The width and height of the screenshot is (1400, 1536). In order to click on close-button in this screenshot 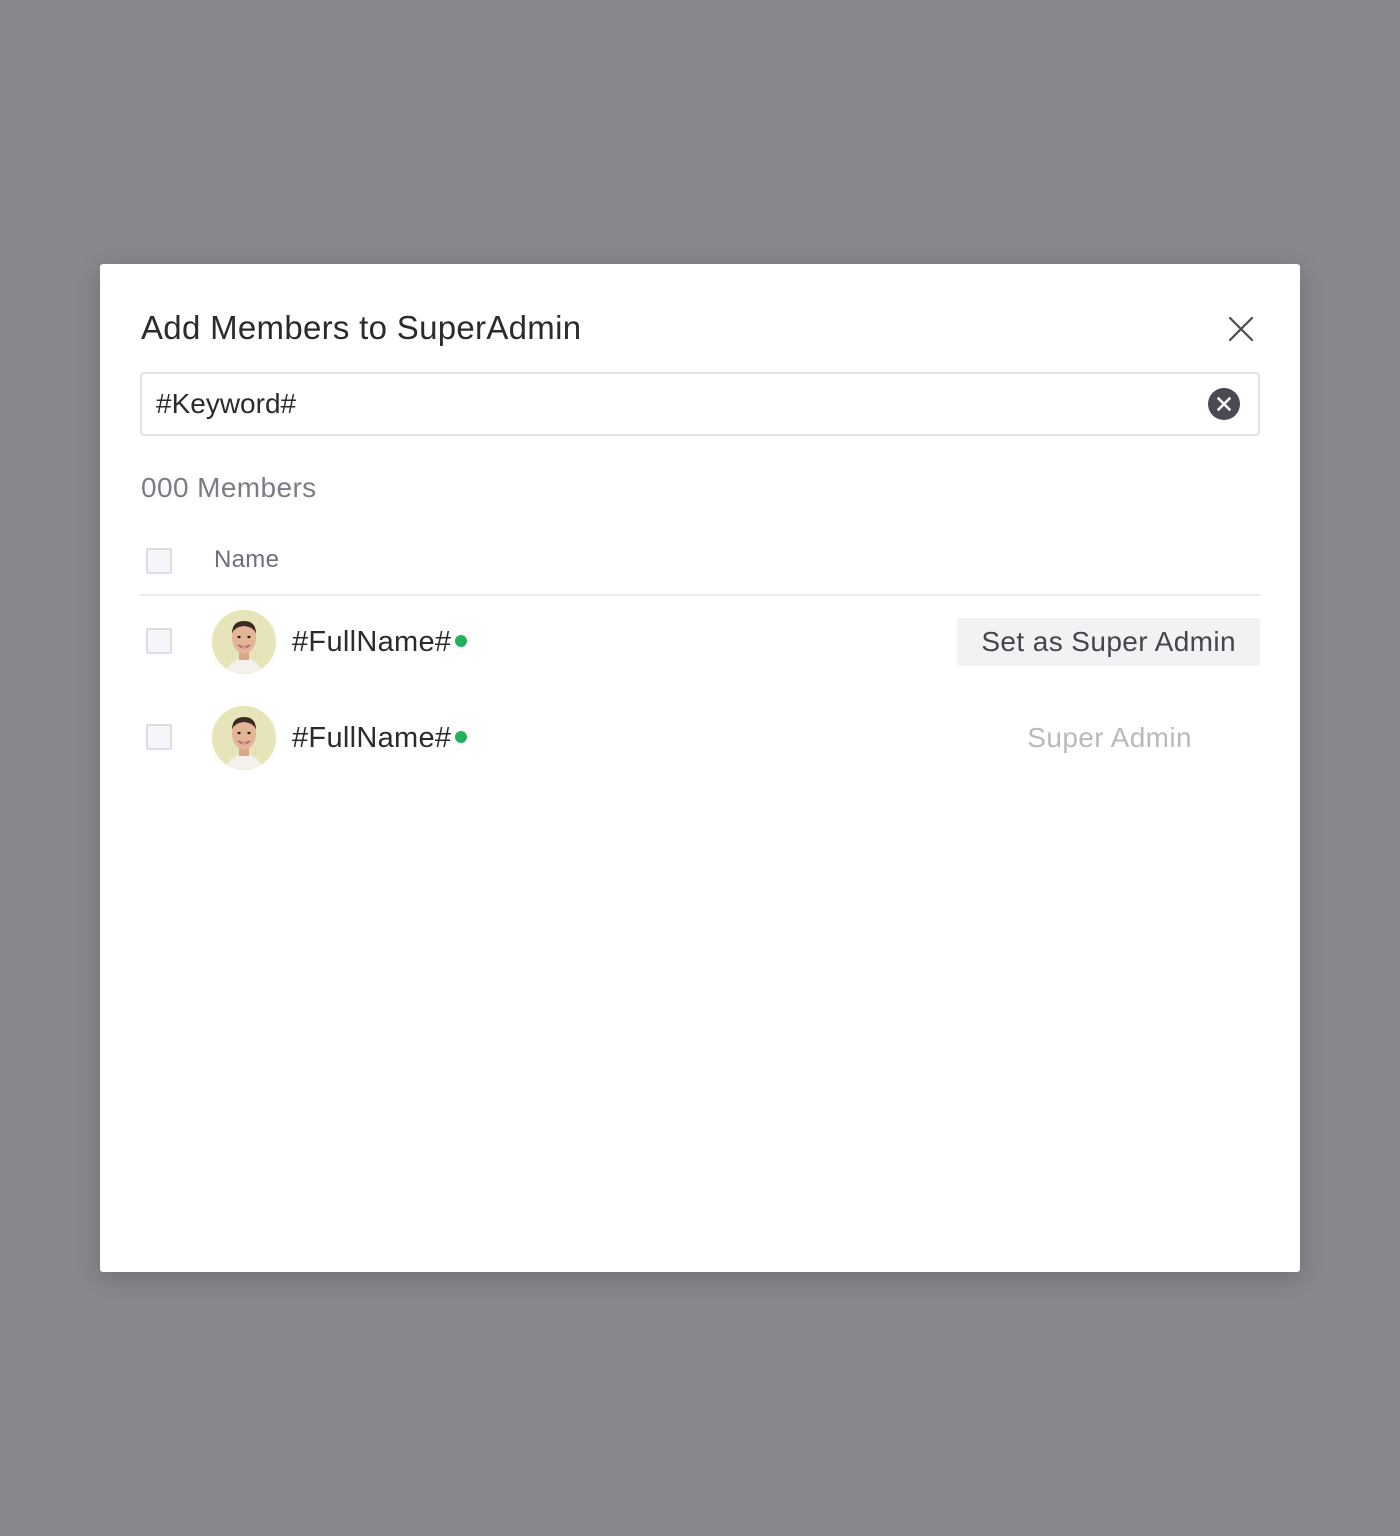, I will do `click(1241, 329)`.